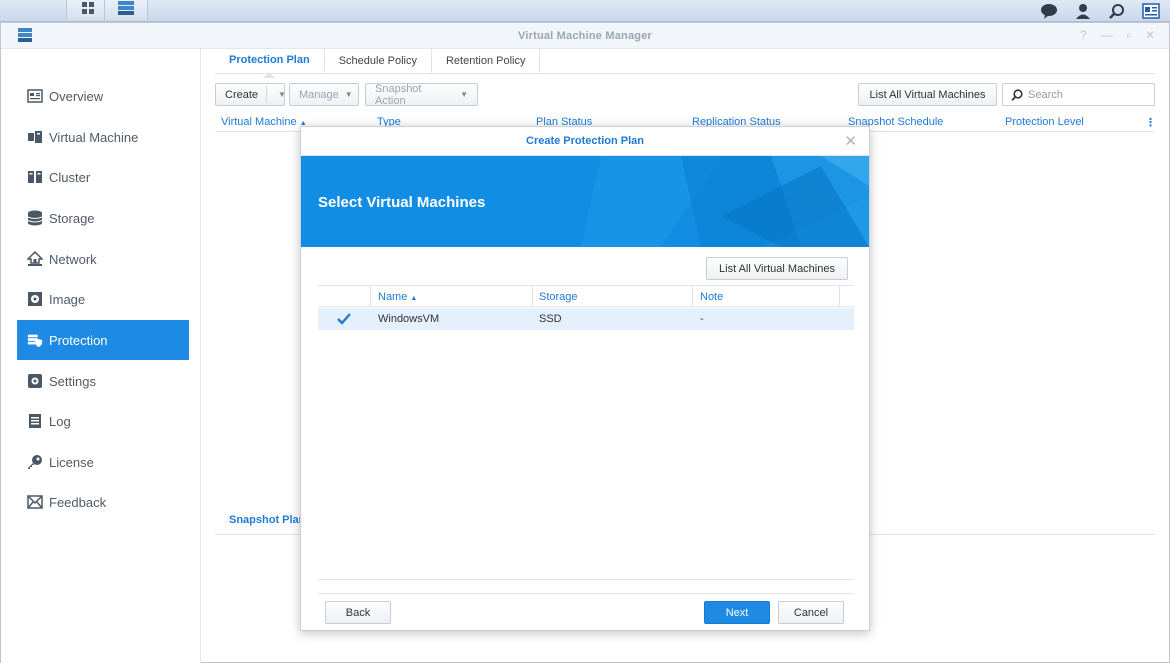 The image size is (1170, 663). Describe the element at coordinates (35, 177) in the screenshot. I see `cluster-icon` at that location.